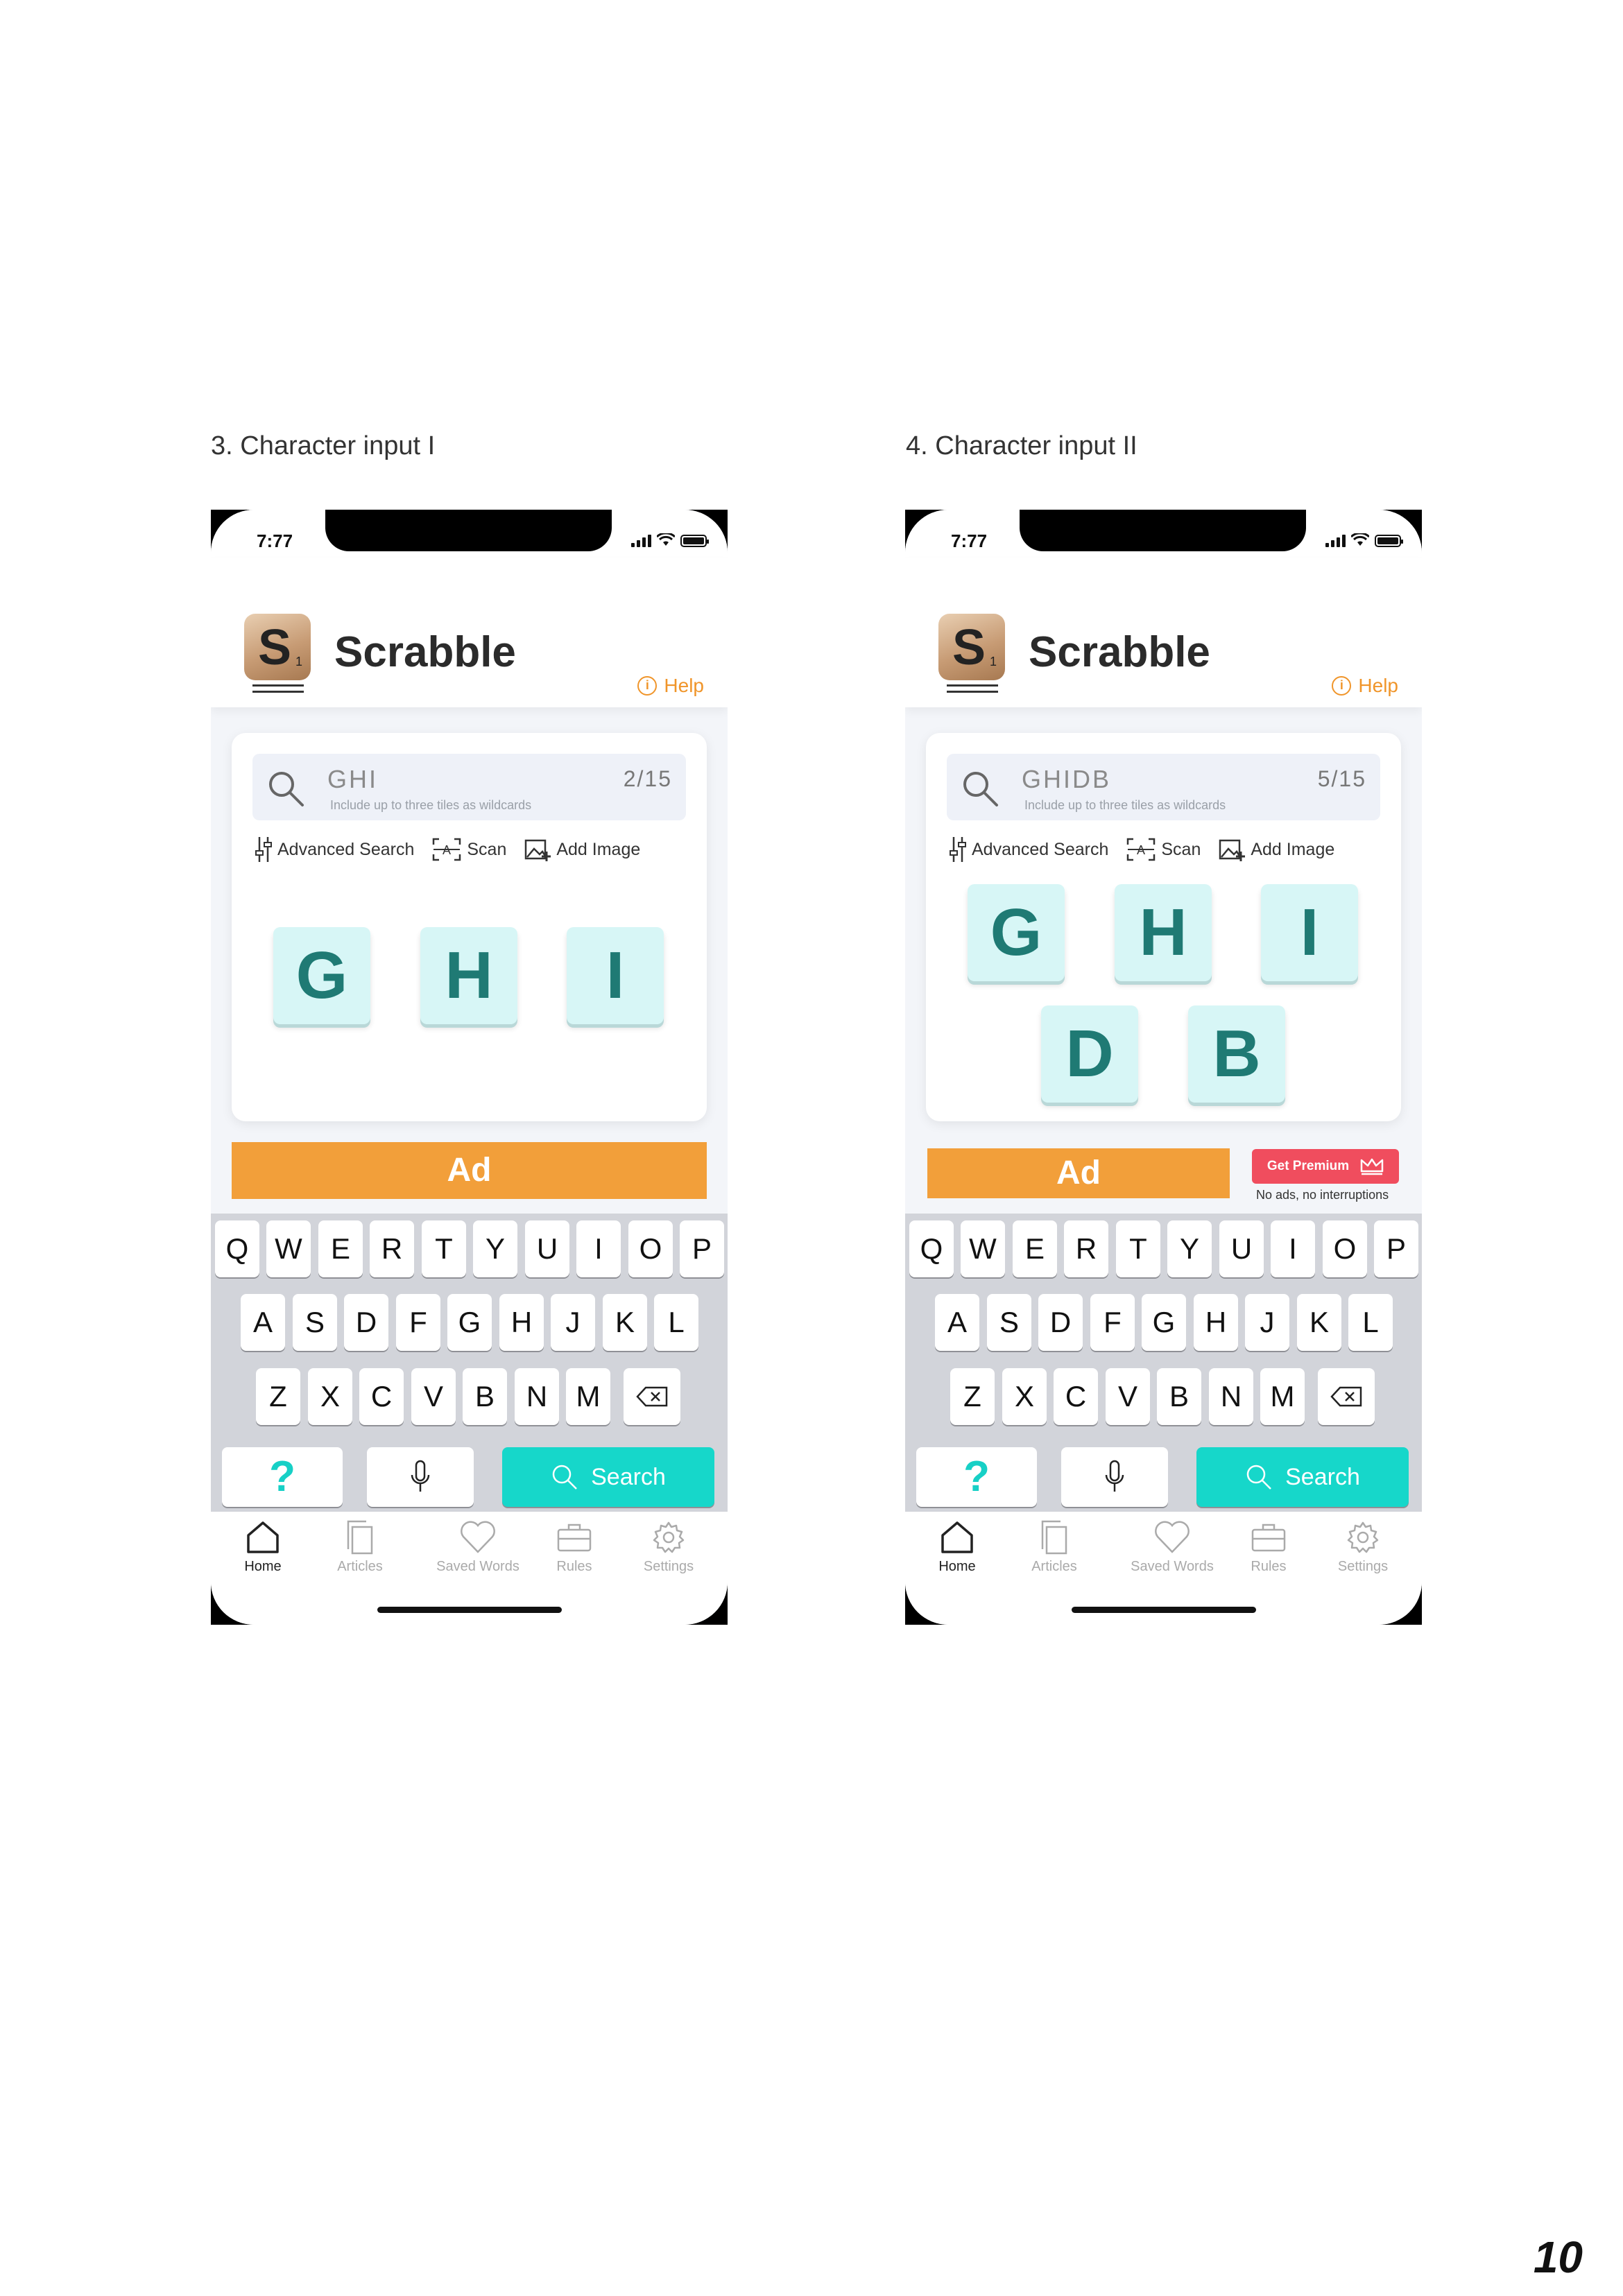 The image size is (1623, 2296). What do you see at coordinates (1236, 1054) in the screenshot?
I see `letter-tile: B` at bounding box center [1236, 1054].